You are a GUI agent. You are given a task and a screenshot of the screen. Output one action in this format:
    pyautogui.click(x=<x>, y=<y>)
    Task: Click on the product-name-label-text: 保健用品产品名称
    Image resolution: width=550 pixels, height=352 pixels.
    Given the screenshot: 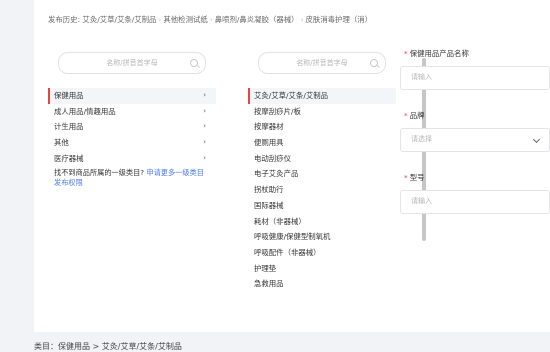 What is the action you would take?
    pyautogui.click(x=439, y=53)
    